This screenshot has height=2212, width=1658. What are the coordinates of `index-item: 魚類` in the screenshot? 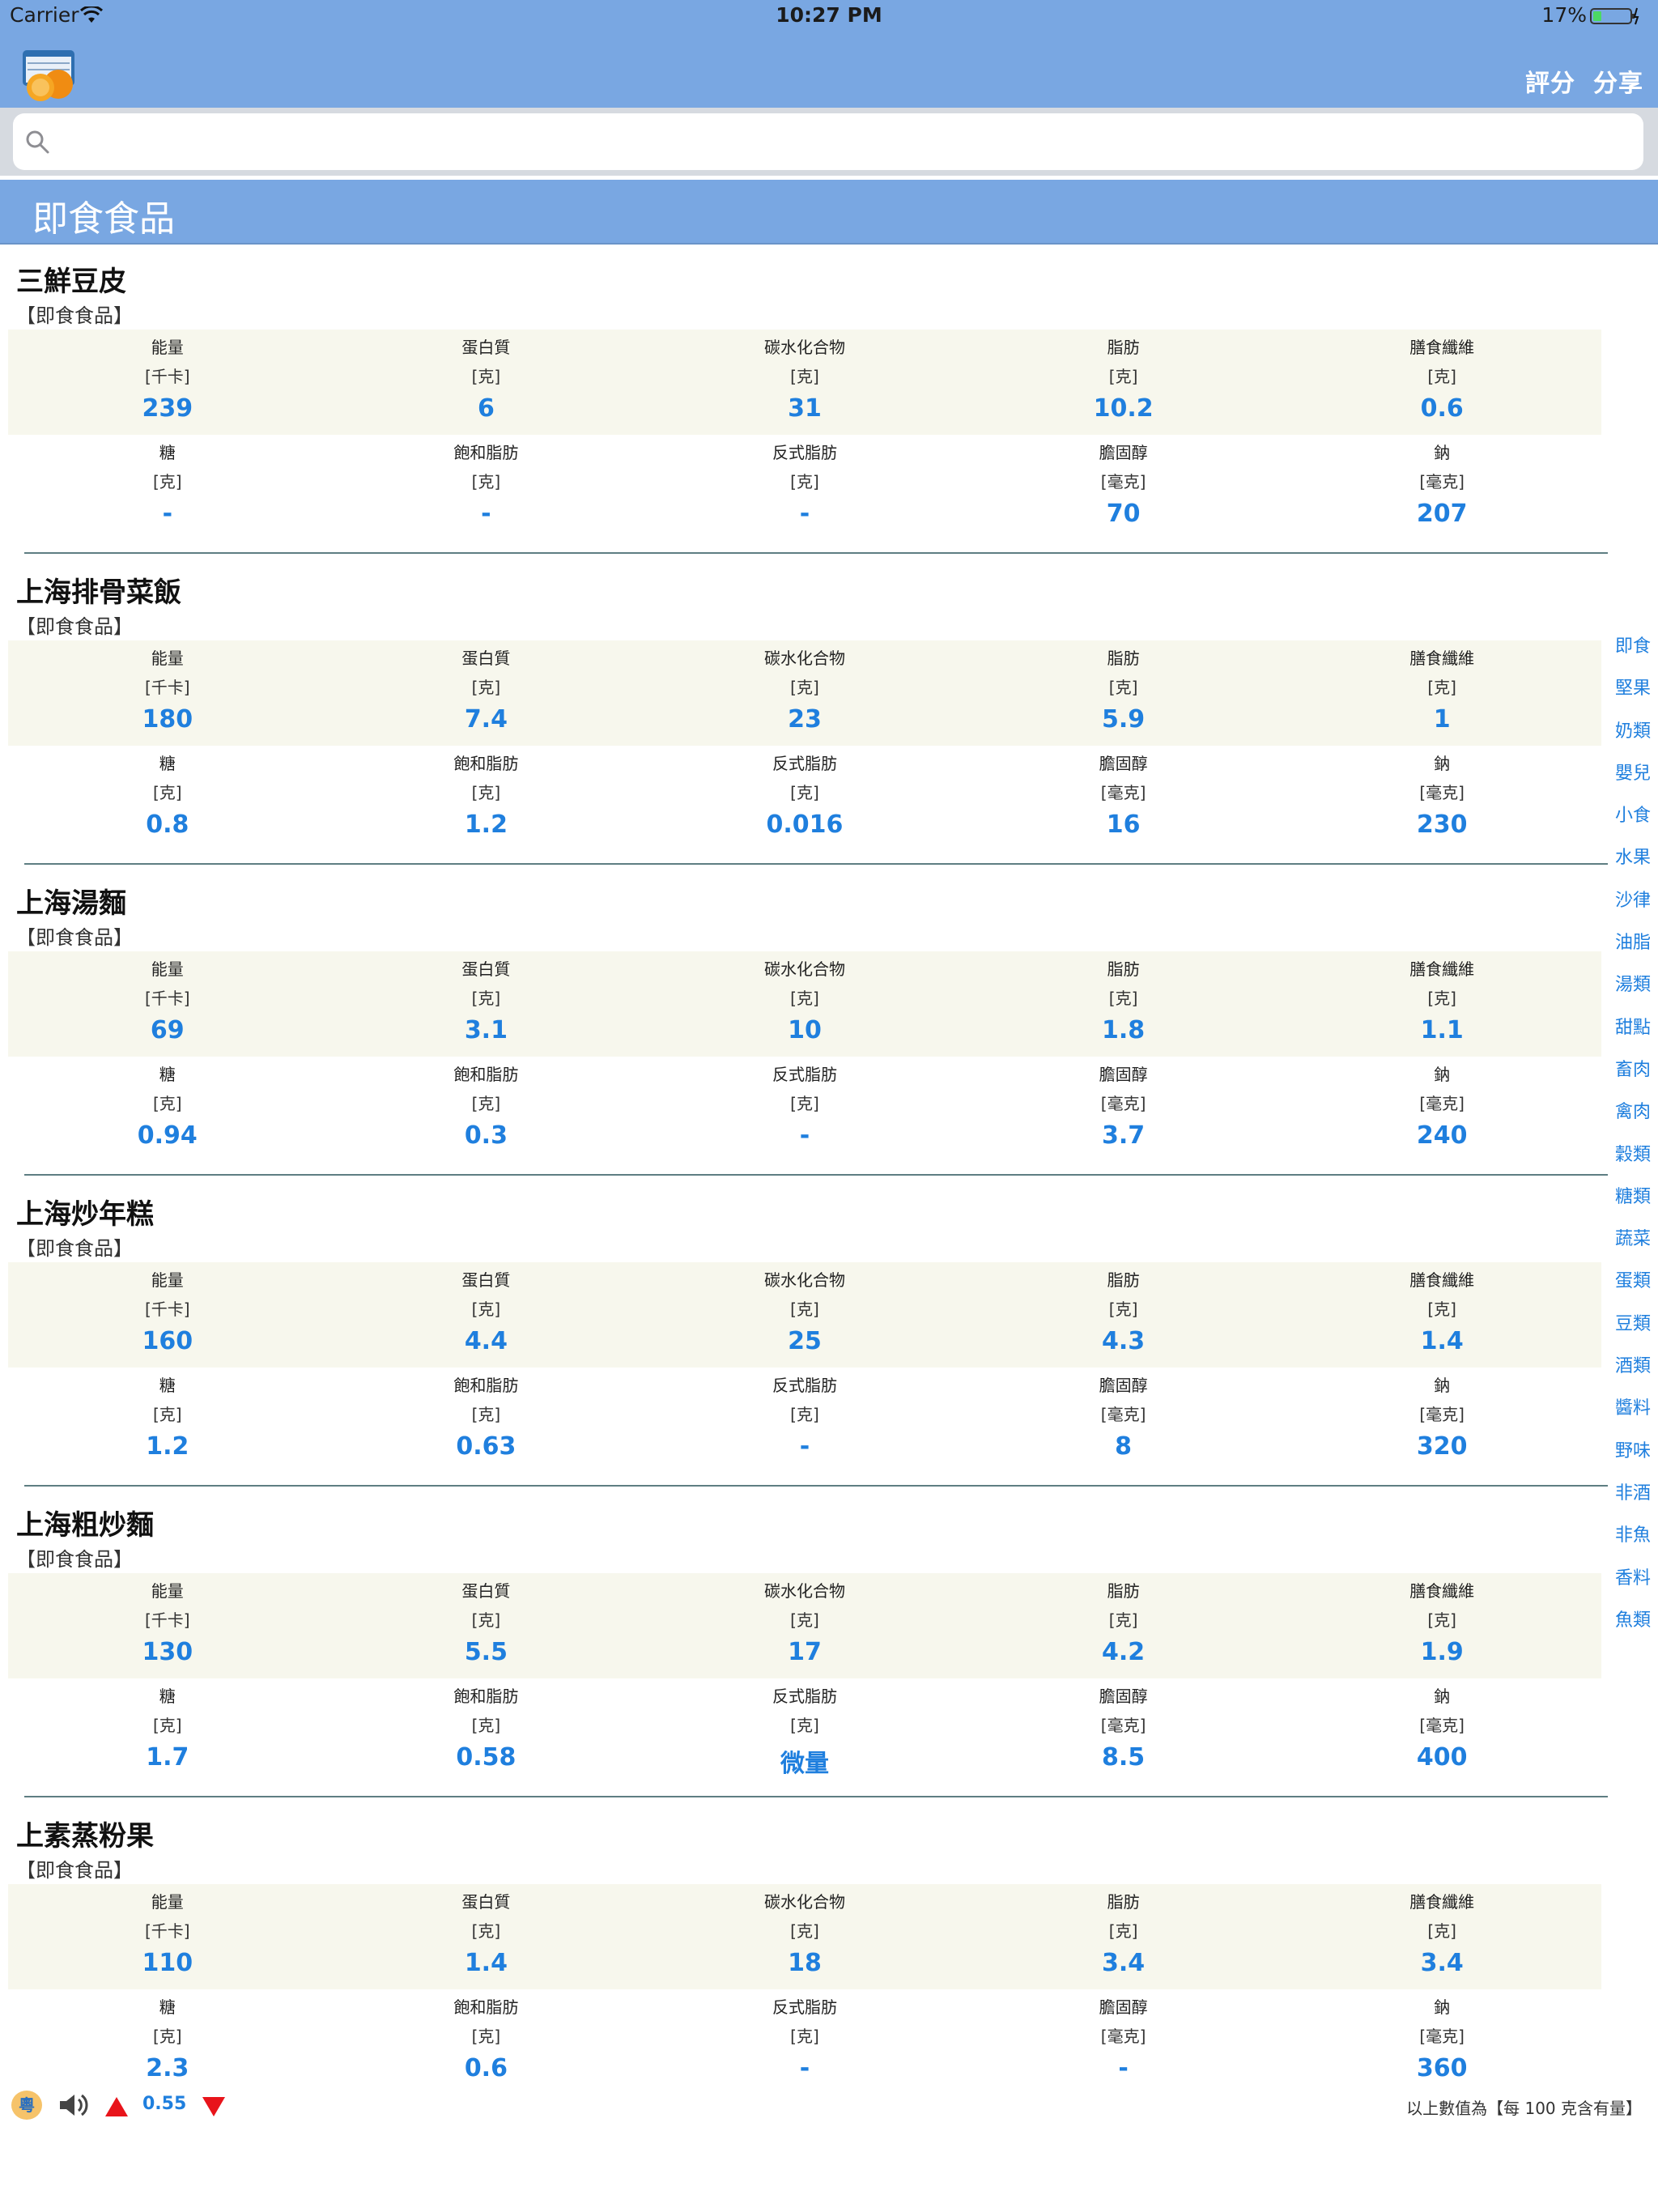 It's located at (1633, 1627).